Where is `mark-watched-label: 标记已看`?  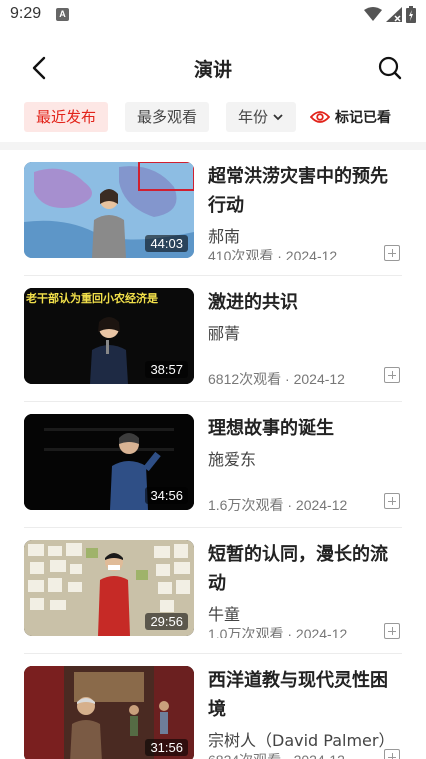
mark-watched-label: 标记已看 is located at coordinates (363, 118).